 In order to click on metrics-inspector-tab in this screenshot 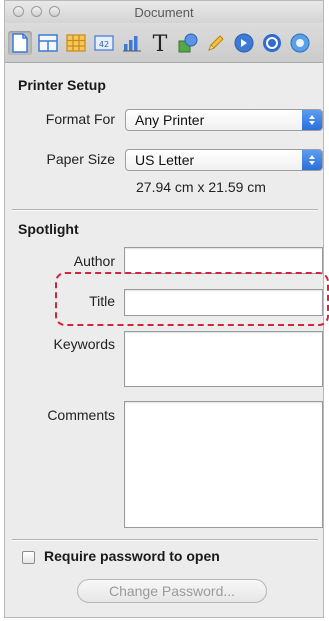, I will do `click(216, 43)`.